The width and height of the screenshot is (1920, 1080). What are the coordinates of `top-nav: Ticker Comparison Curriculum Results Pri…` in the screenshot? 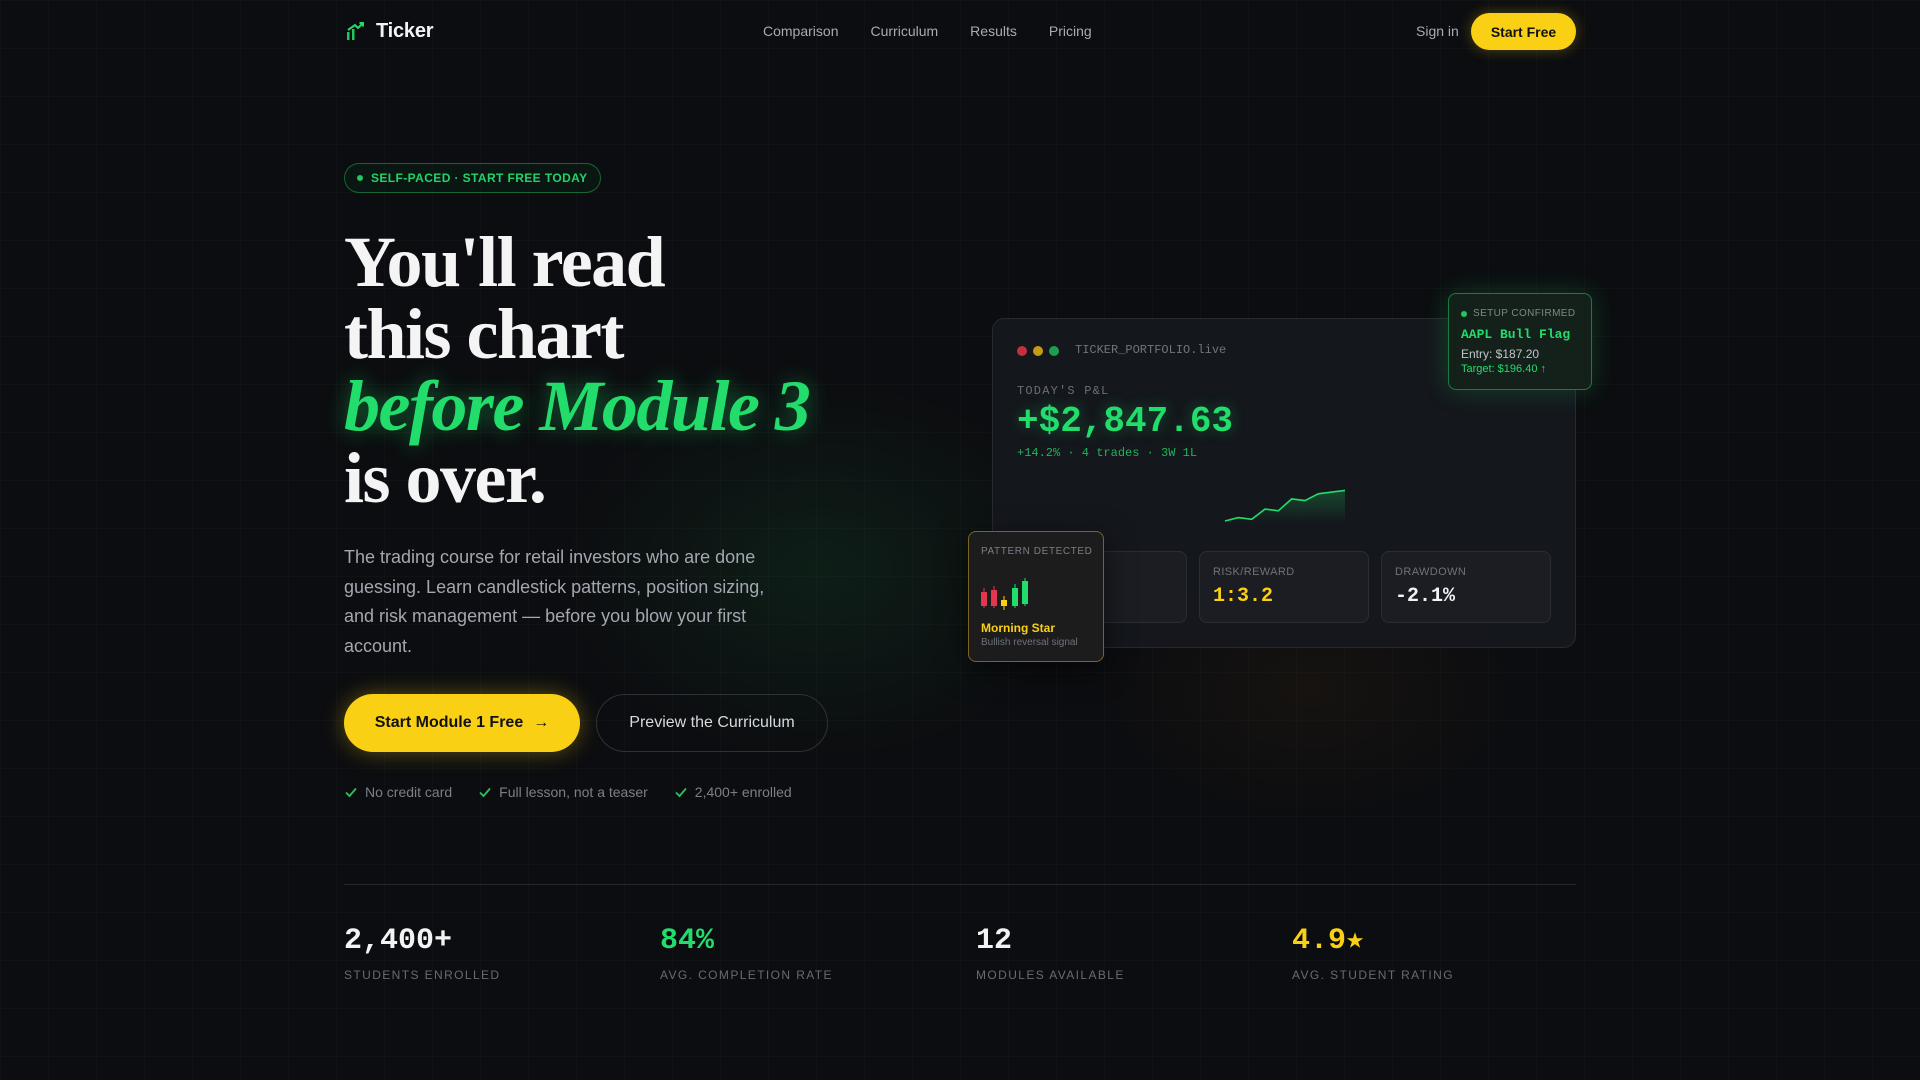 It's located at (960, 32).